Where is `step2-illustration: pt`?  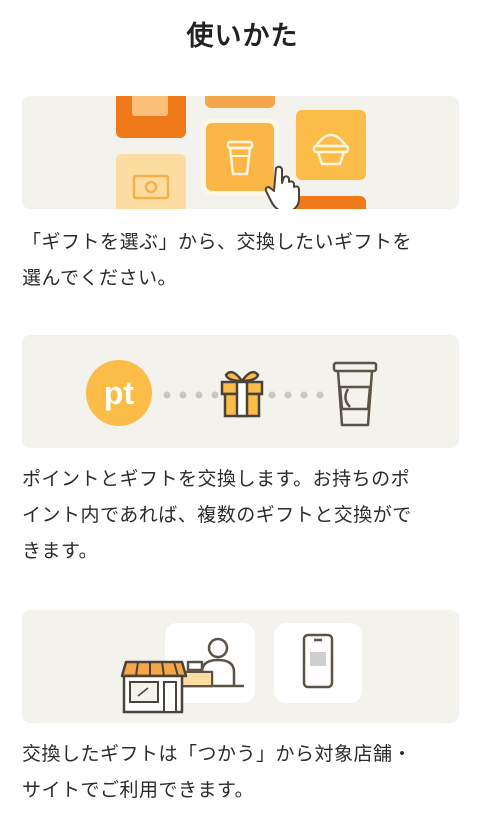 step2-illustration: pt is located at coordinates (240, 391).